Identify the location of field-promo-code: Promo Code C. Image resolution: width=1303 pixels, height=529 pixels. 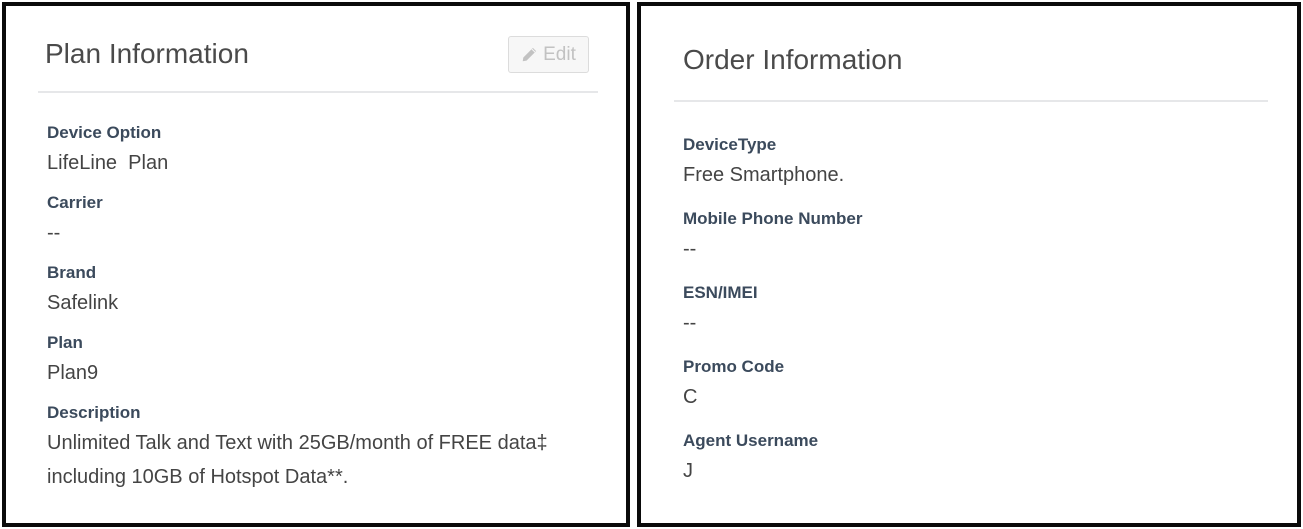
(963, 385).